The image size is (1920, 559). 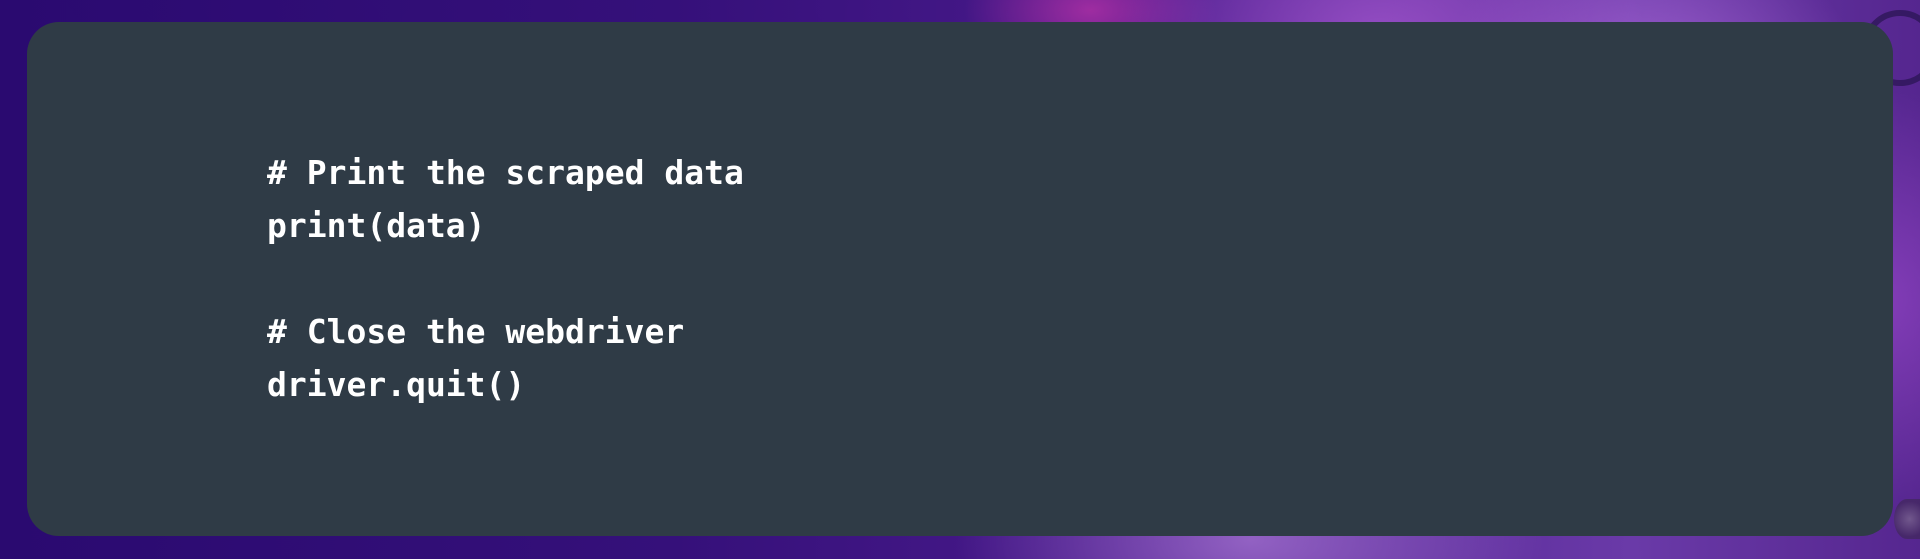 I want to click on code-comment-close: # Close the webdriver, so click(x=476, y=331).